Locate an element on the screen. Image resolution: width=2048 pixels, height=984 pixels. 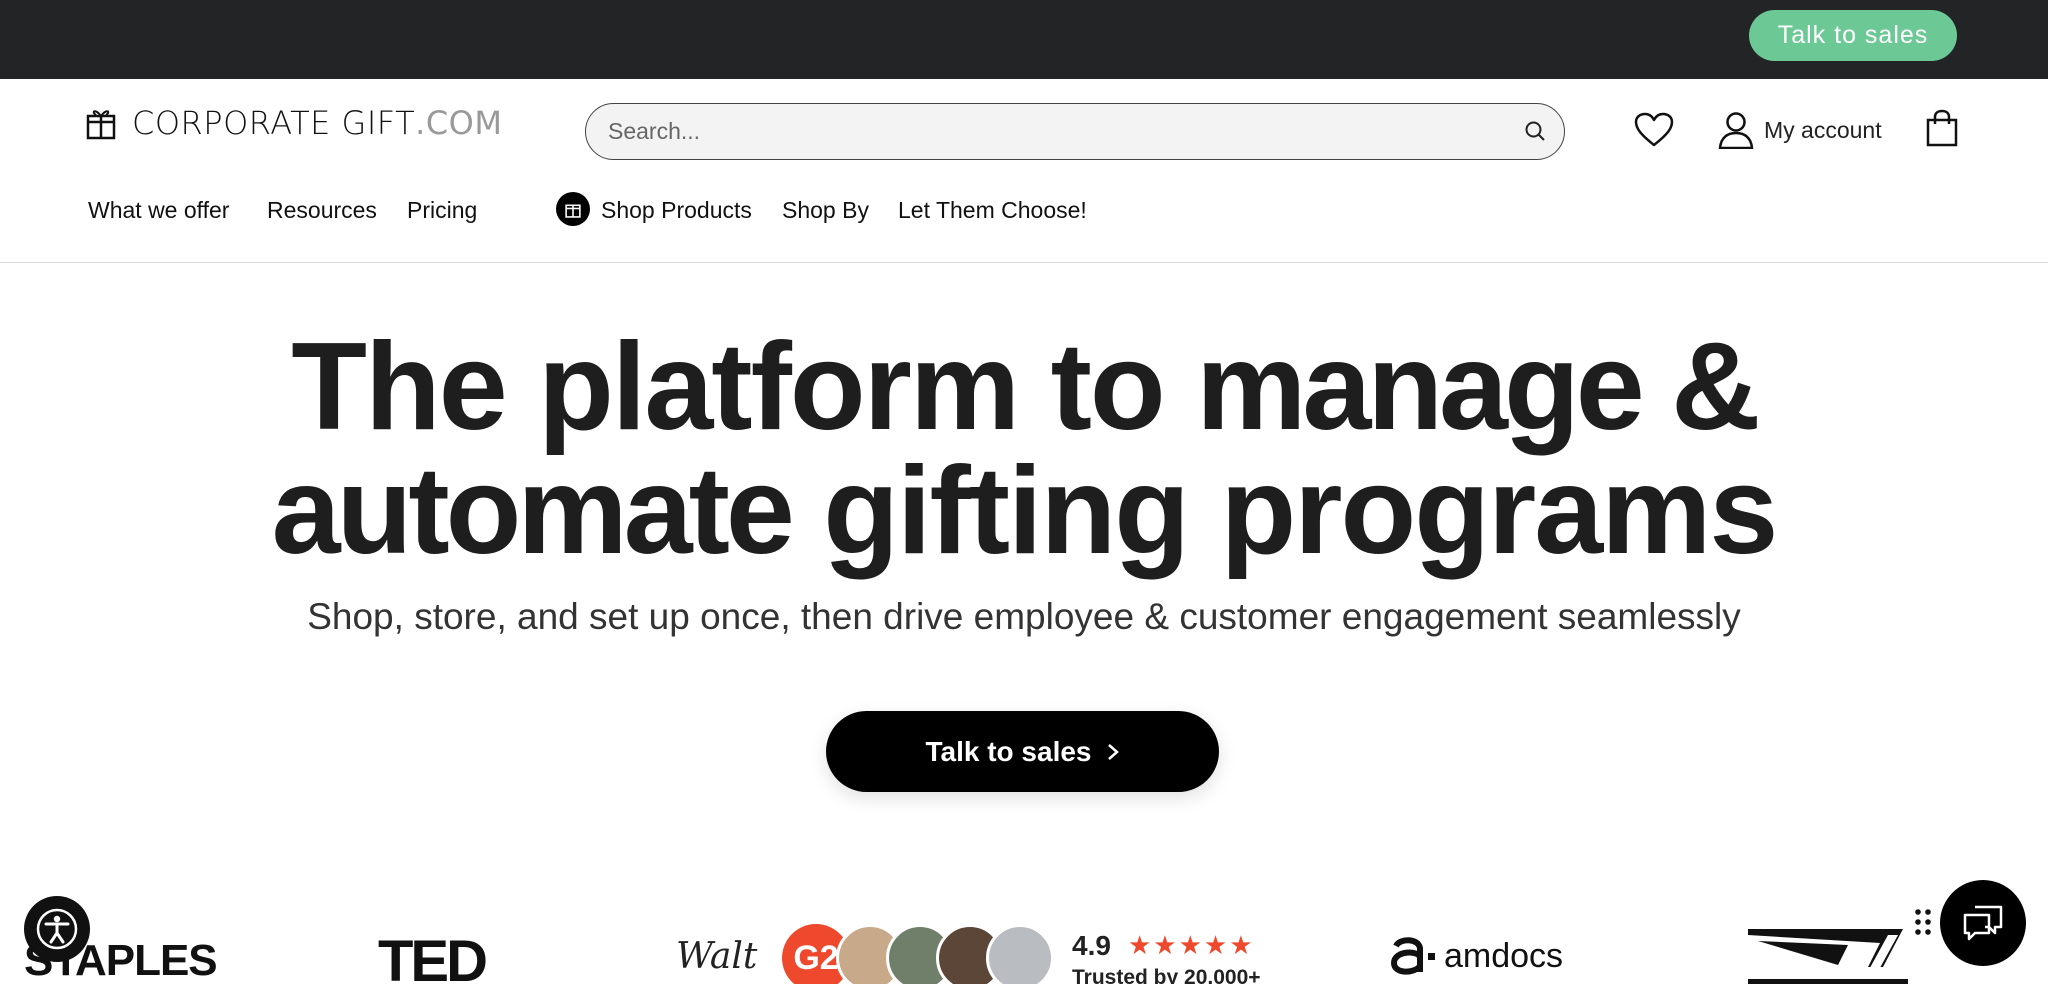
my-account-link: My account is located at coordinates (1800, 130).